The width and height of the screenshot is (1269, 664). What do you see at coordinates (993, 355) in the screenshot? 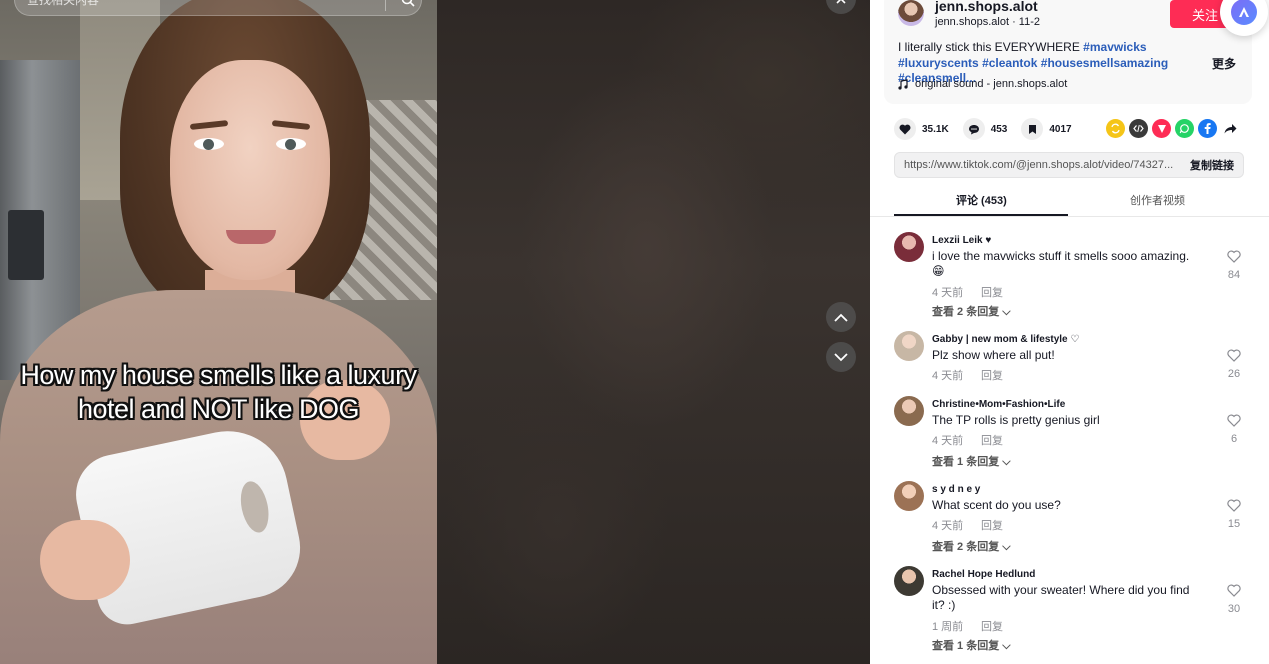
I see `comment-text: Plz show where all put!` at bounding box center [993, 355].